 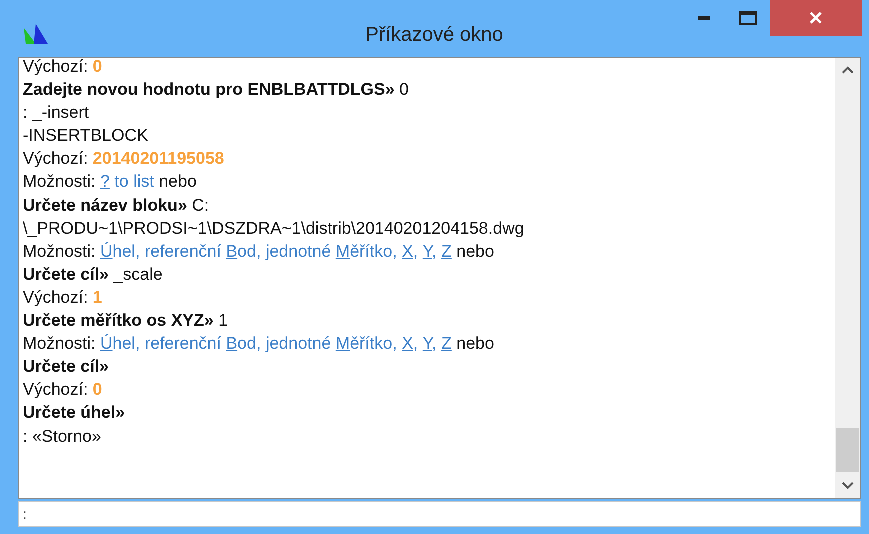 I want to click on scroll-up-icon, so click(x=848, y=70).